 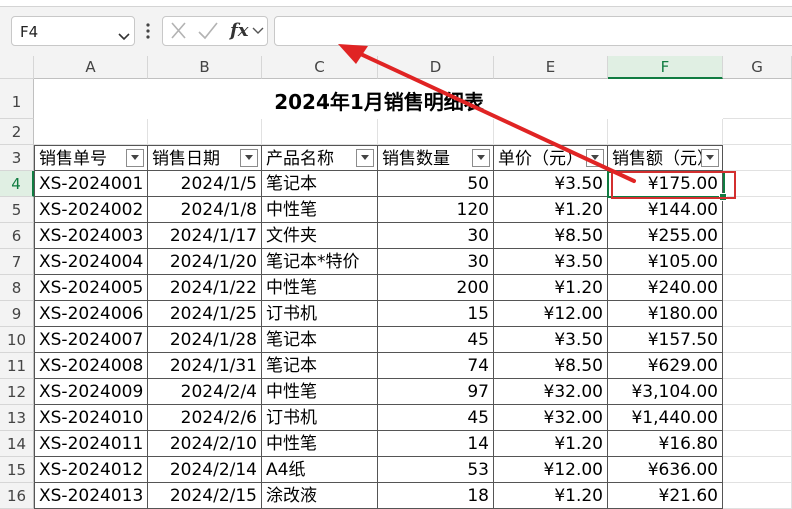 I want to click on table-cell: 2024/1/31, so click(x=205, y=366).